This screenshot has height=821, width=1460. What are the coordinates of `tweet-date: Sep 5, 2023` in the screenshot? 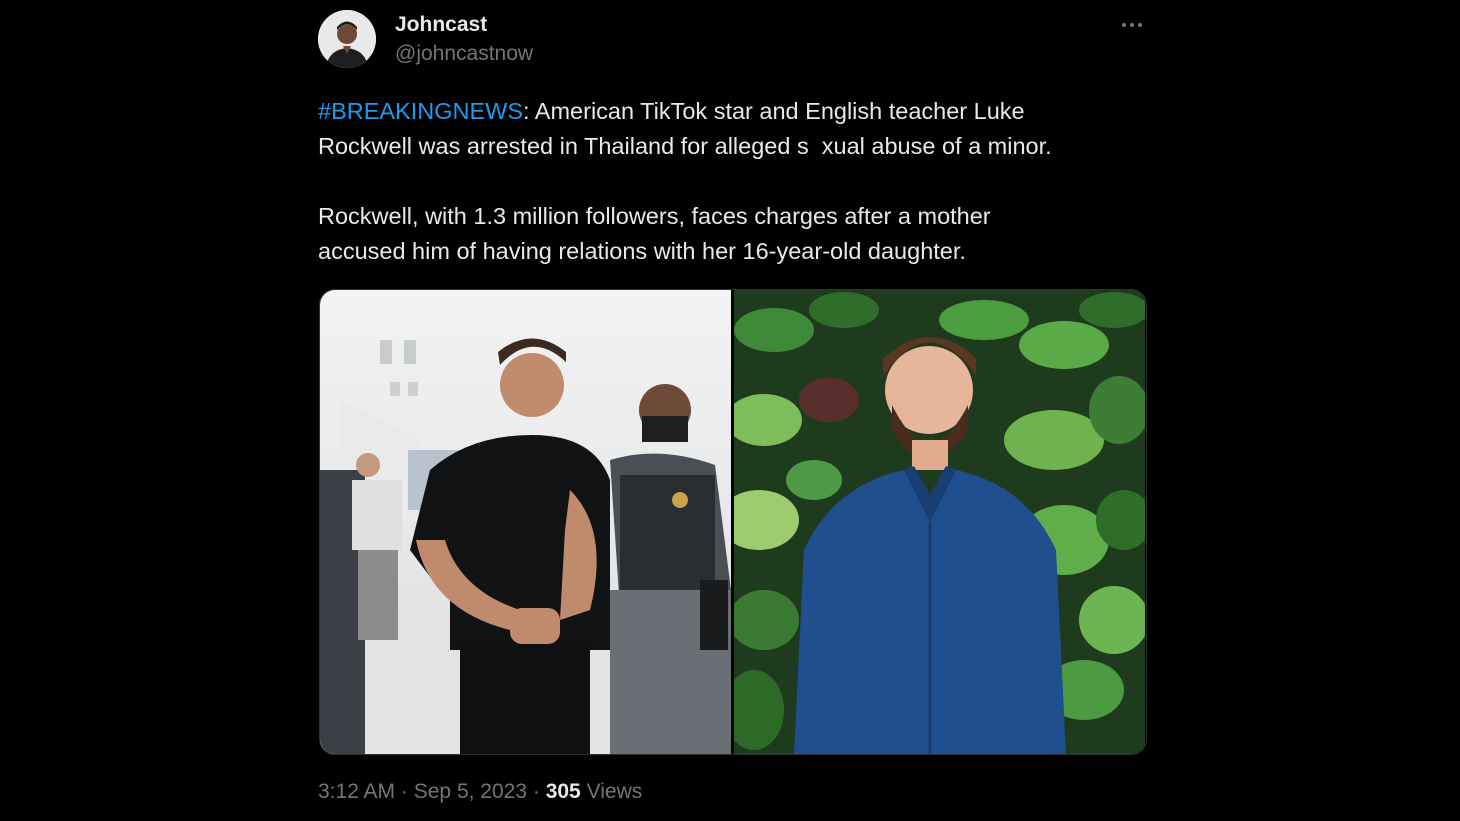 It's located at (470, 791).